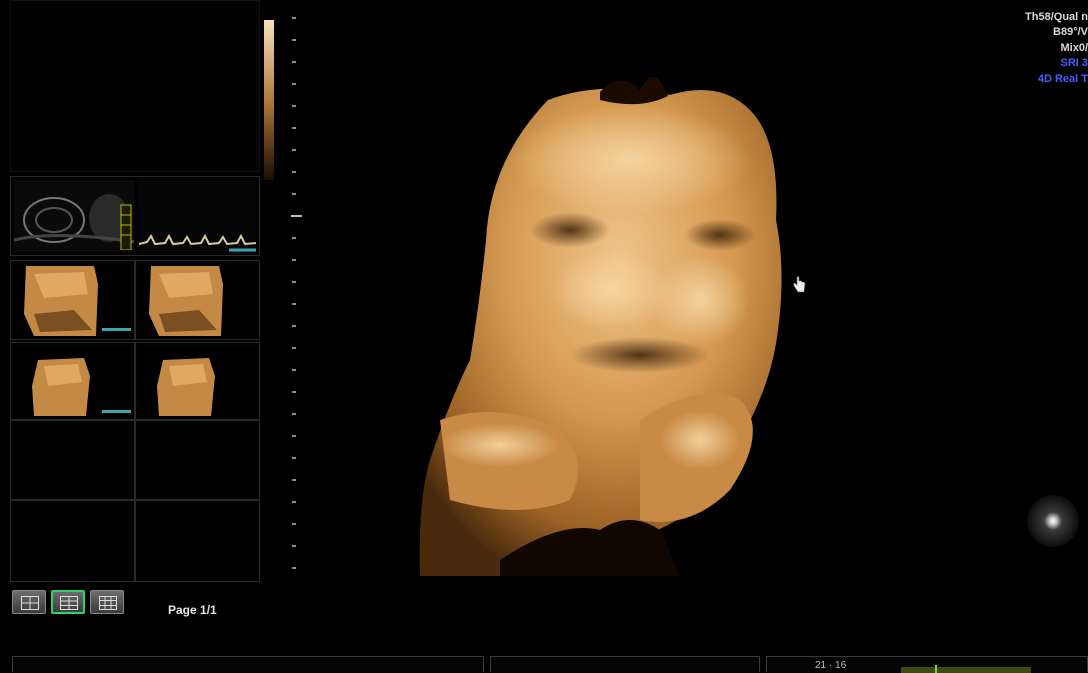  What do you see at coordinates (927, 664) in the screenshot?
I see `bottom-panel-right: 21 · 16` at bounding box center [927, 664].